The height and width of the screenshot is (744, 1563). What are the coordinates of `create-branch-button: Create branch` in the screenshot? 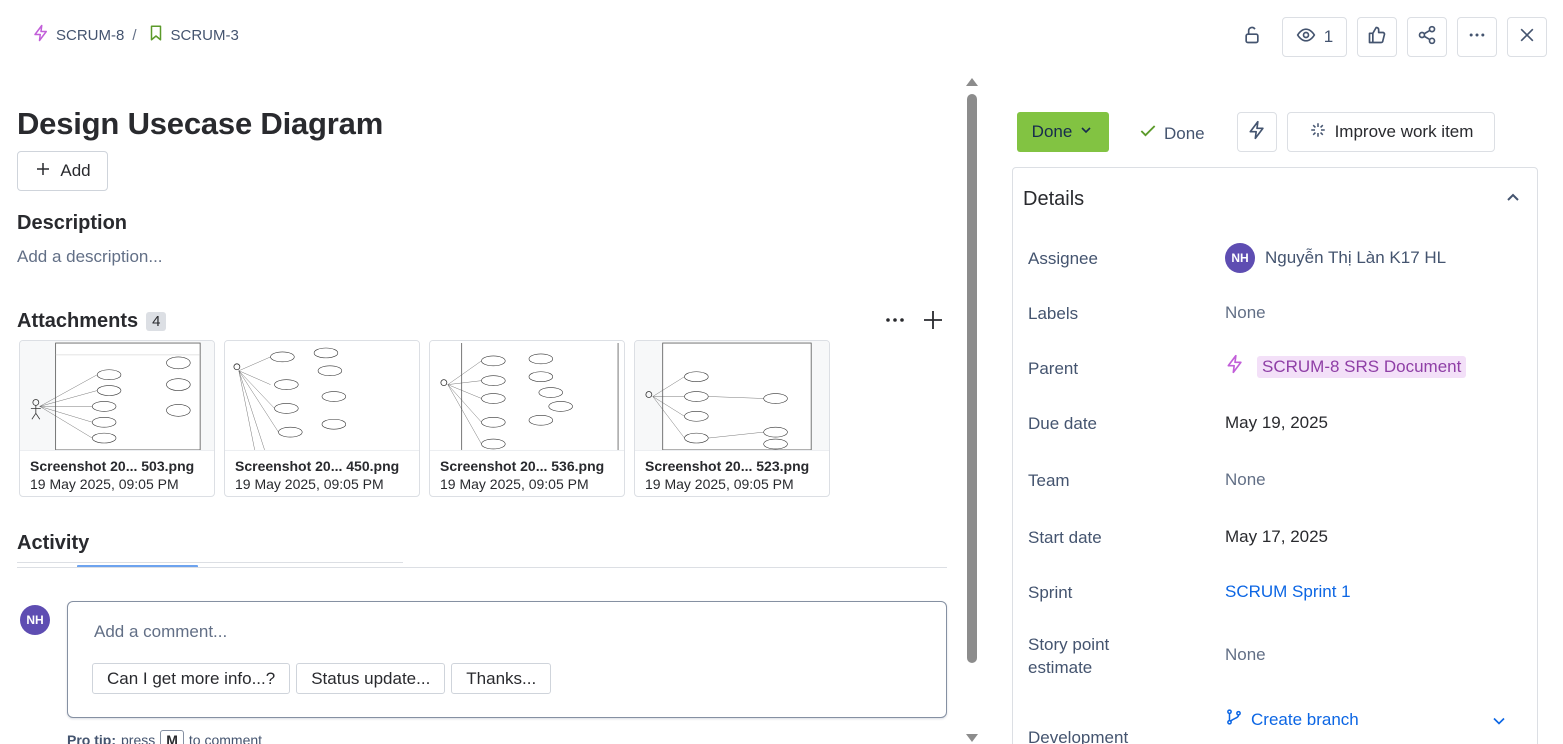 It's located at (1292, 719).